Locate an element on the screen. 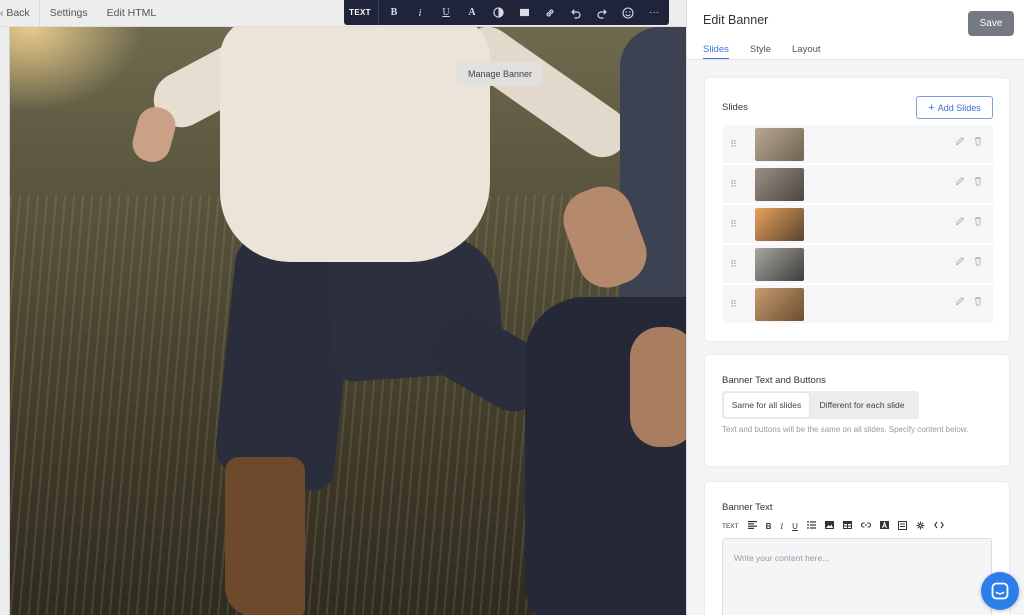  back-button: ‹ Back is located at coordinates (20, 13).